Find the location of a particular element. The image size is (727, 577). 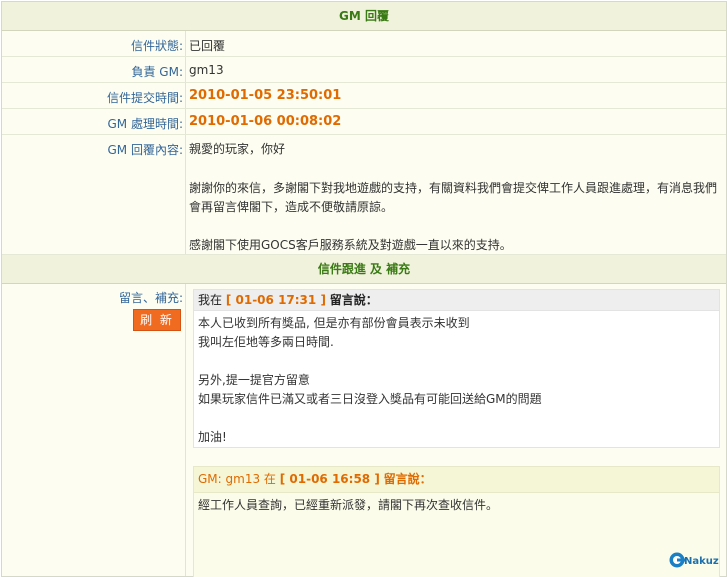

gm-reply-header: GM 回覆 is located at coordinates (364, 16).